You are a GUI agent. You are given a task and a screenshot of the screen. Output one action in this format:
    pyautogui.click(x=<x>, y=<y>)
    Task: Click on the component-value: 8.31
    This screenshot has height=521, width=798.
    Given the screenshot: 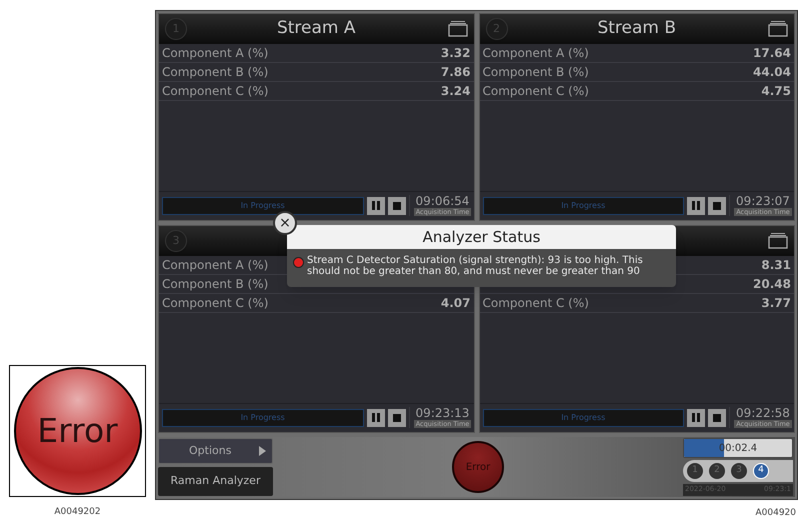 What is the action you would take?
    pyautogui.click(x=776, y=265)
    